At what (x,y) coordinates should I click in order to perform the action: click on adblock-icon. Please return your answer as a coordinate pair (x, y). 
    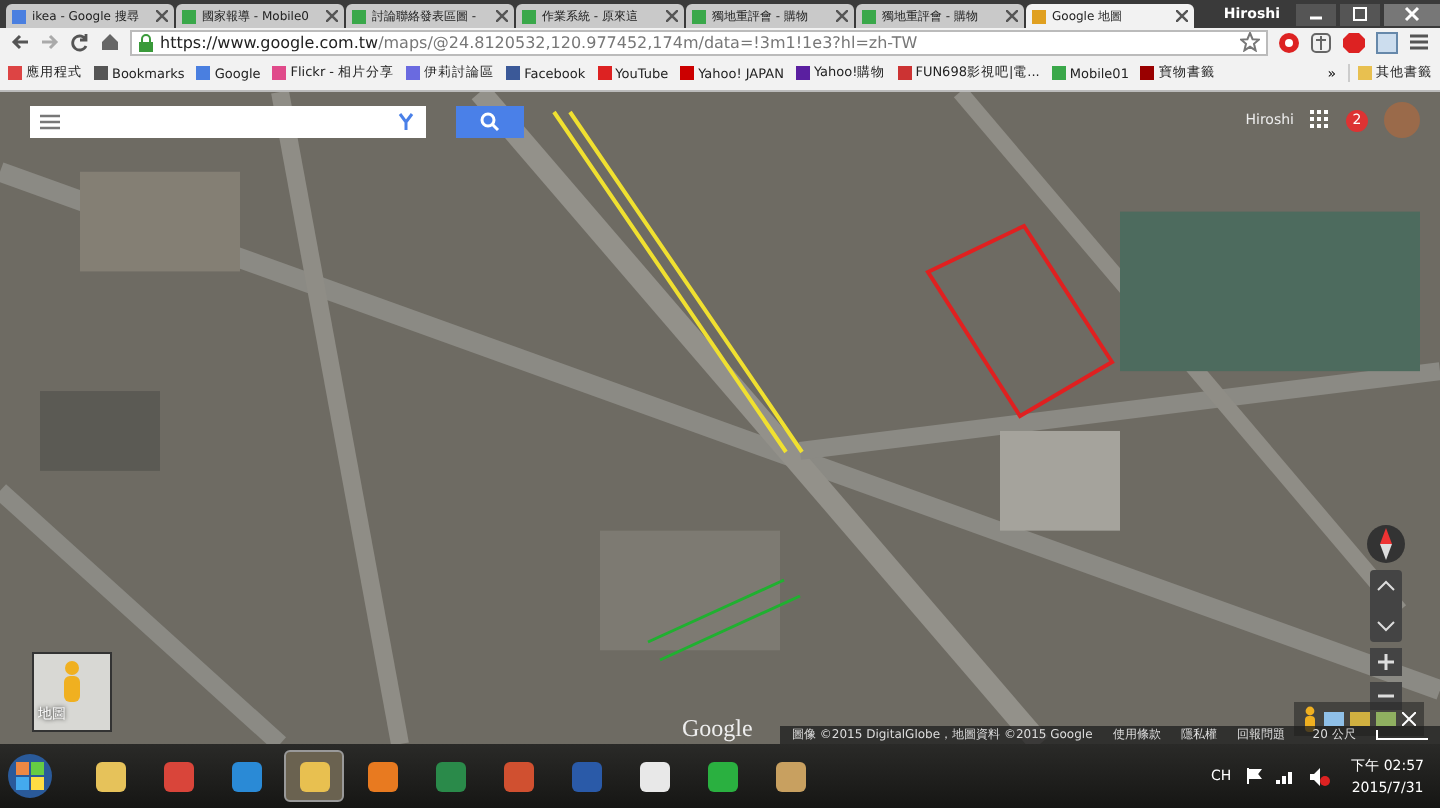
    Looking at the image, I should click on (1354, 42).